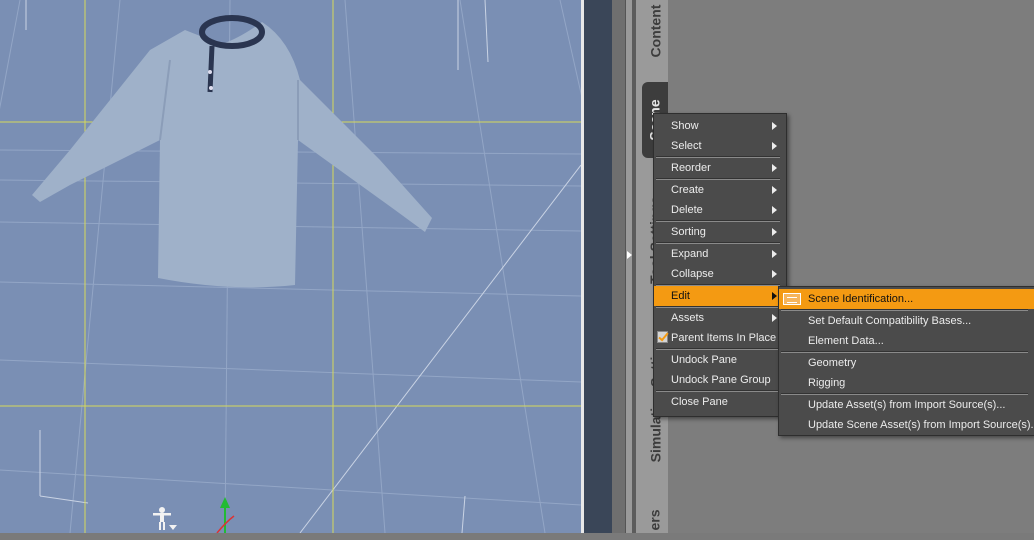 The image size is (1034, 540). Describe the element at coordinates (655, 520) in the screenshot. I see `tab-layers: ers` at that location.